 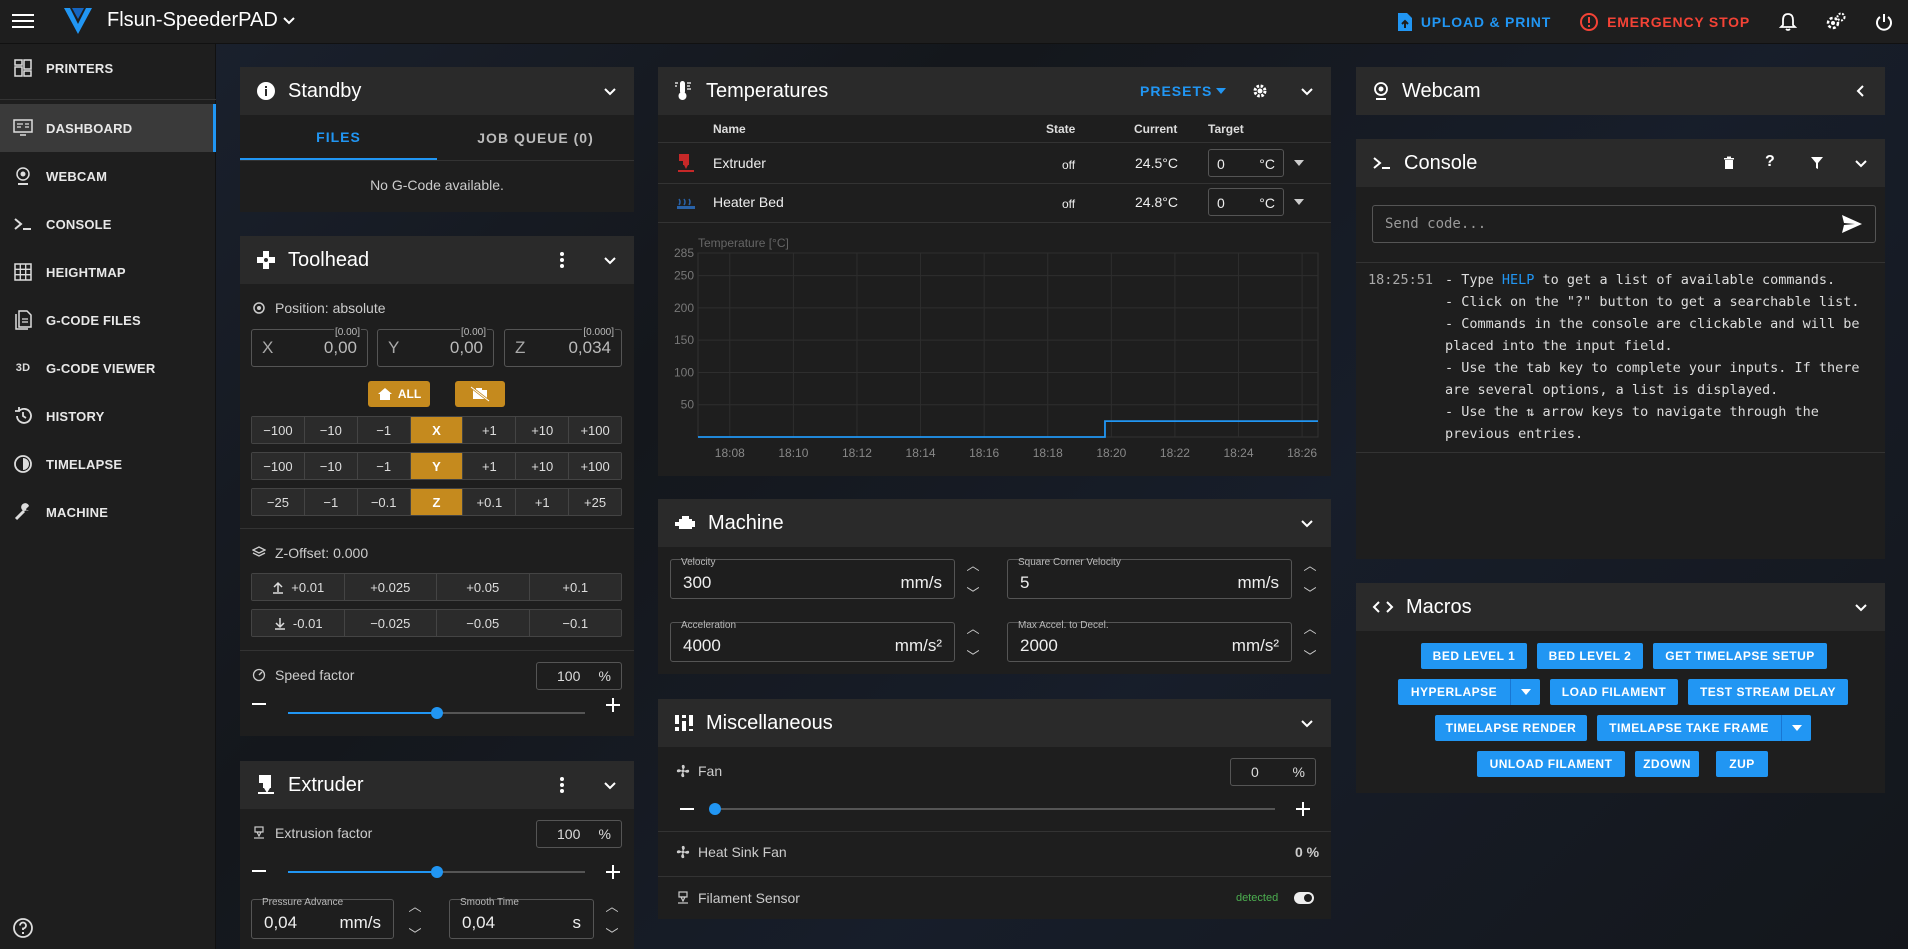 I want to click on pressure-advance-field: Pressure Advance 0,04 mm/s, so click(x=322, y=918).